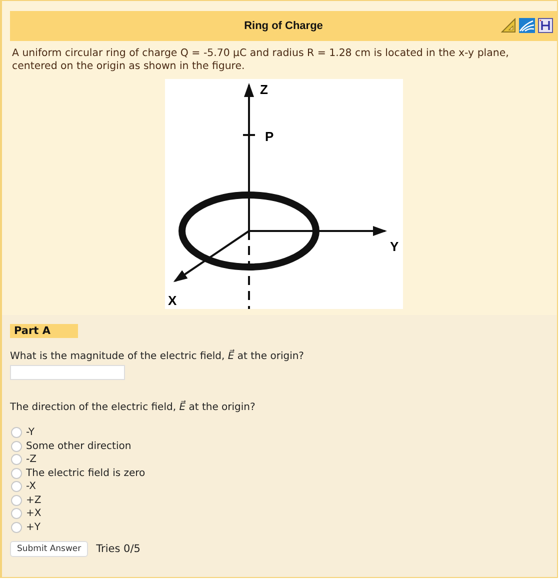 Image resolution: width=560 pixels, height=579 pixels. What do you see at coordinates (31, 486) in the screenshot?
I see `option-label: -X` at bounding box center [31, 486].